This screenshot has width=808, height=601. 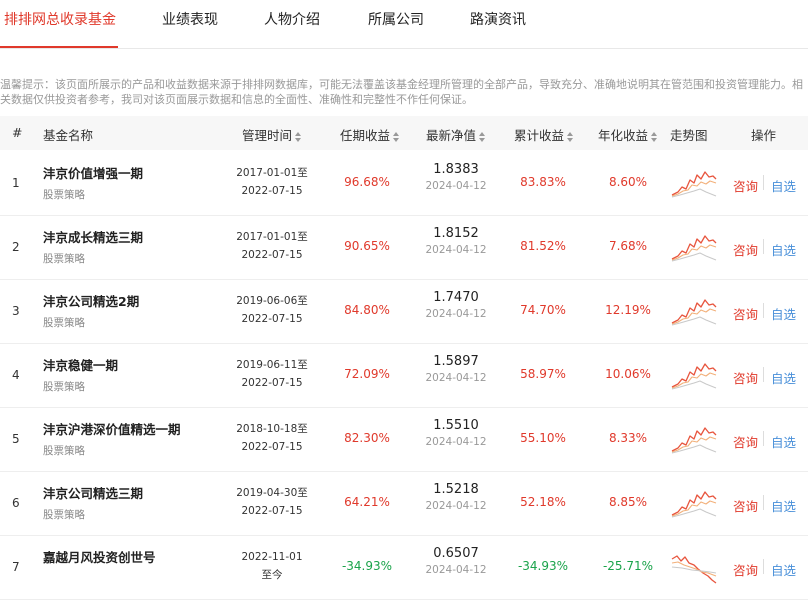 I want to click on row-index: 7, so click(x=16, y=567).